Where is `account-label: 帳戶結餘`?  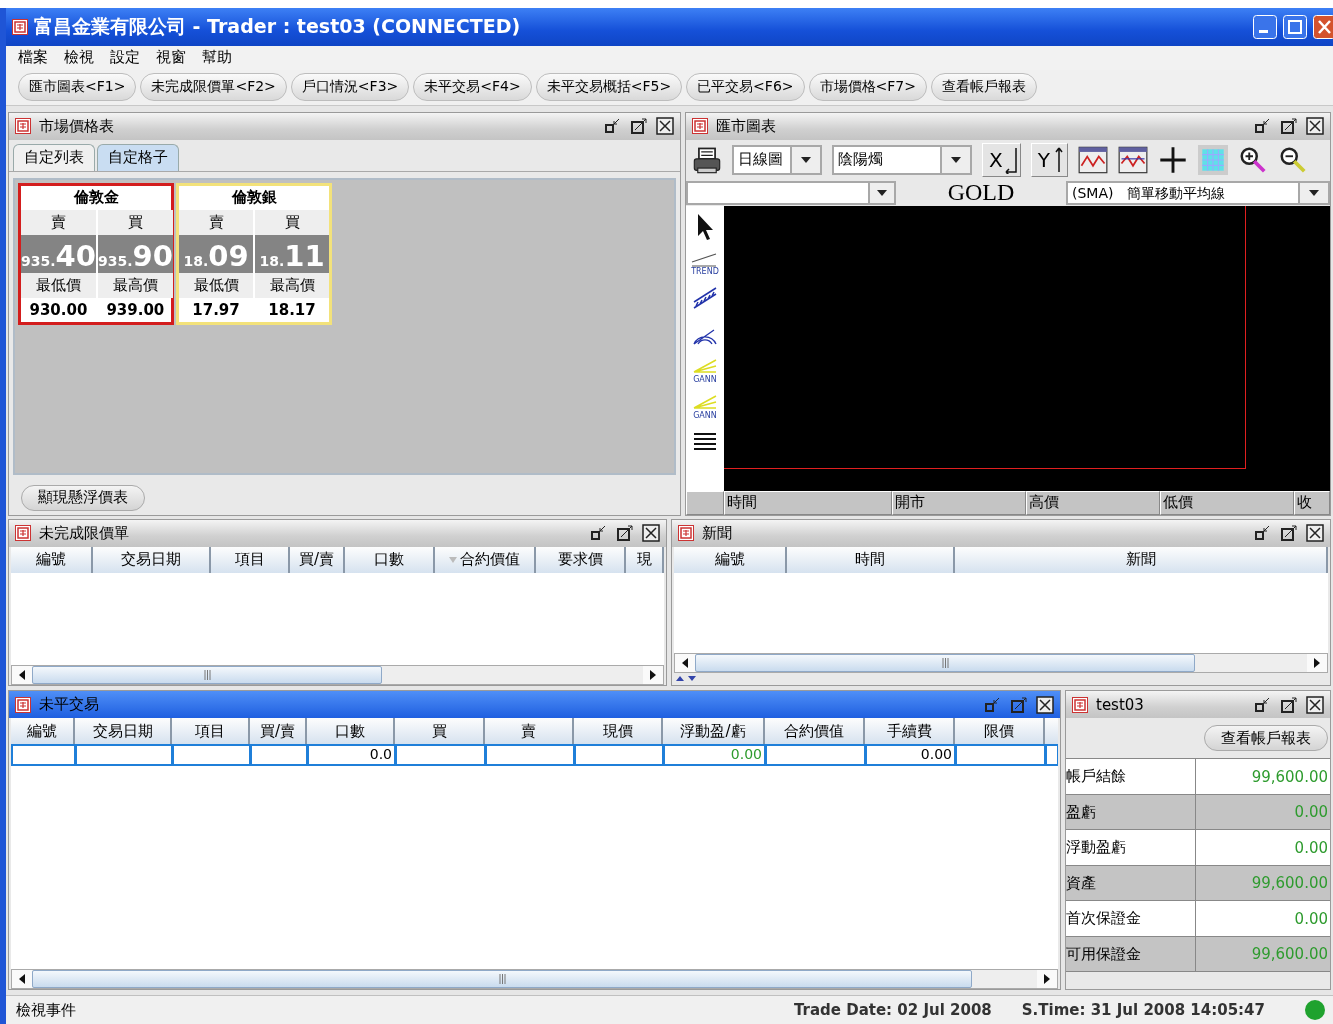 account-label: 帳戶結餘 is located at coordinates (1131, 777).